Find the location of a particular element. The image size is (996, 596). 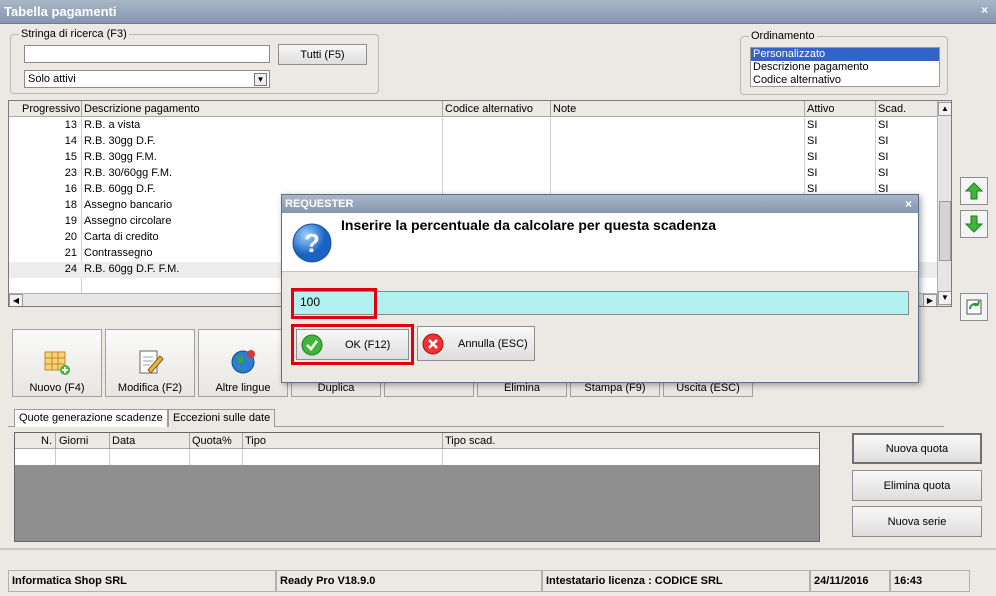

sort-option-personalizzato: Personalizzato is located at coordinates (845, 54).